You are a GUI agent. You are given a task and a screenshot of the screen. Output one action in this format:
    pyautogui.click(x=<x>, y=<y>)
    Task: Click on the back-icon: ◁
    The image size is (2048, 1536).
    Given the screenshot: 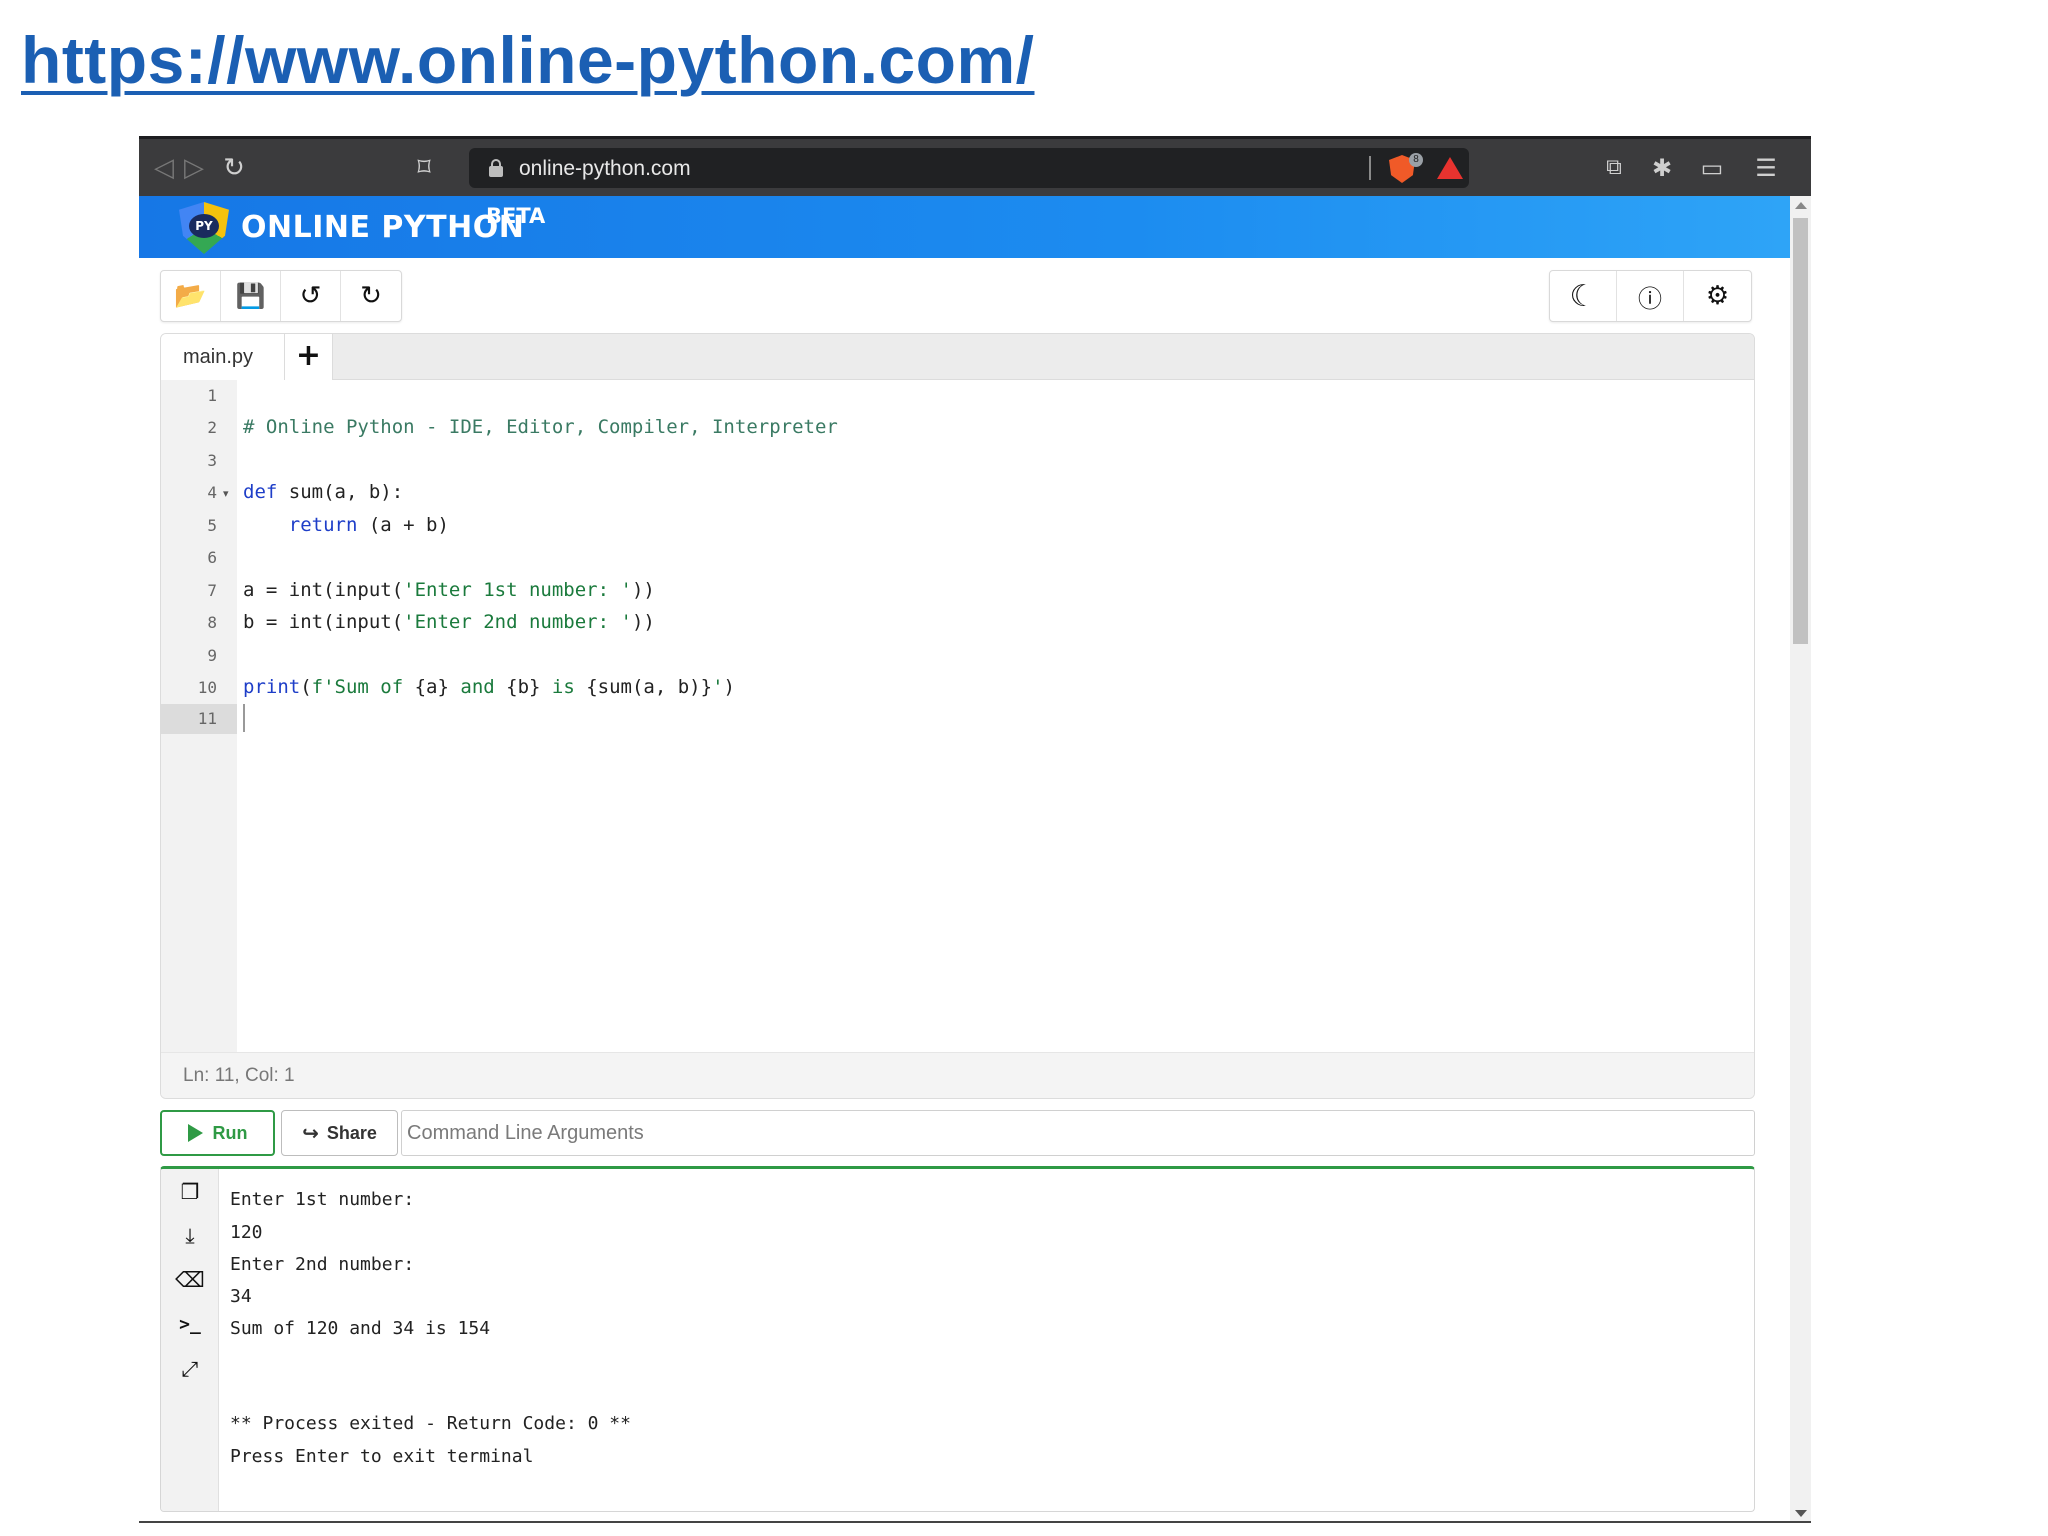 What is the action you would take?
    pyautogui.click(x=164, y=168)
    